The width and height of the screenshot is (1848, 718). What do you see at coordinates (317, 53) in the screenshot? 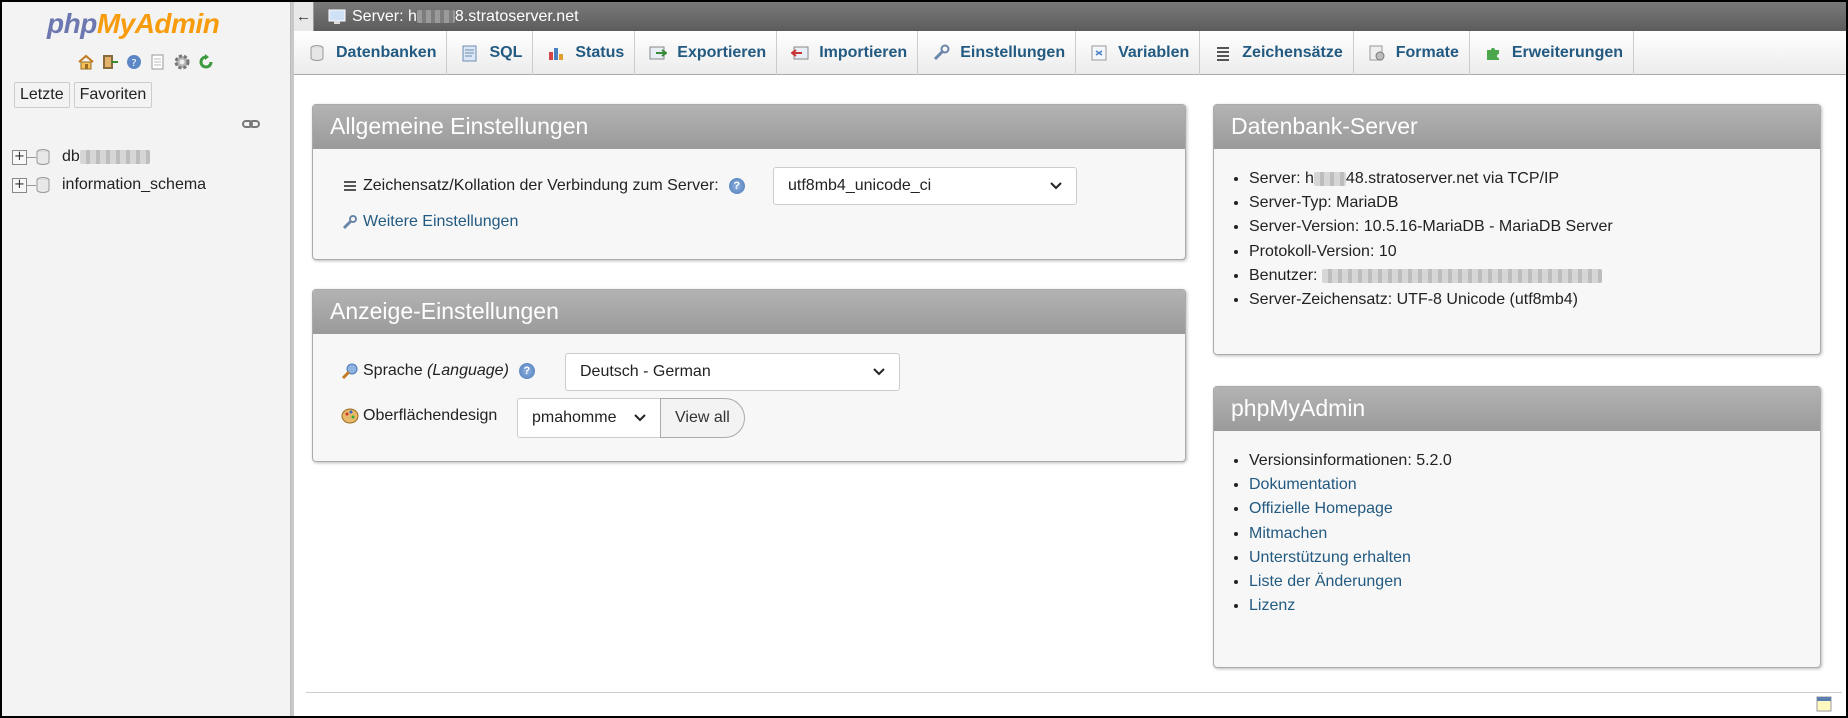
I see `database-icon` at bounding box center [317, 53].